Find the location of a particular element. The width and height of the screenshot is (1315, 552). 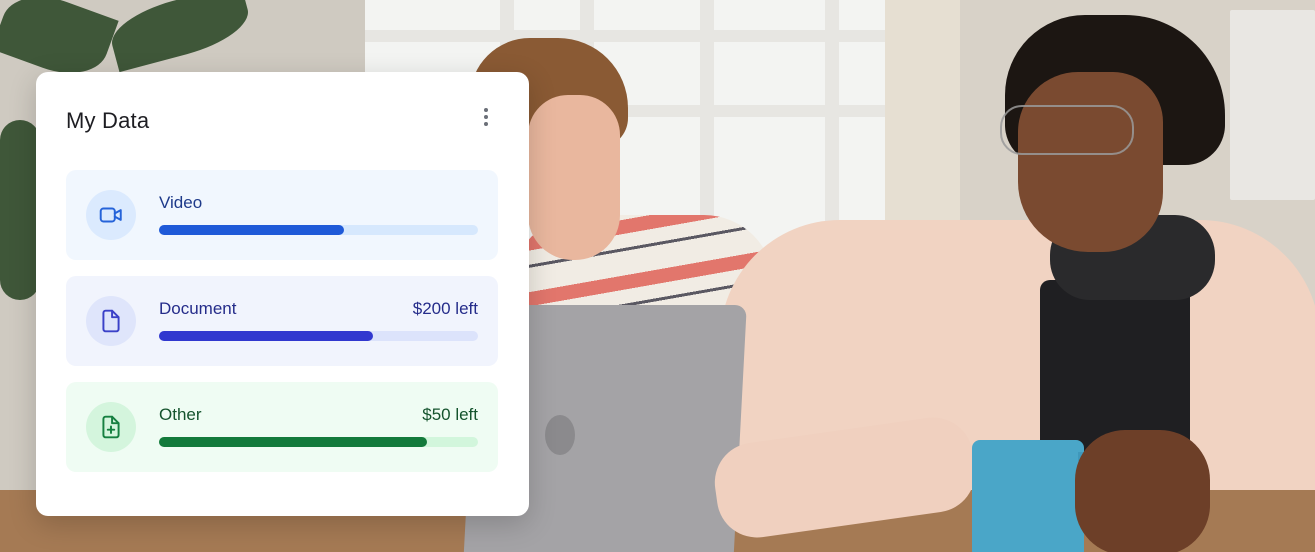

document-icon is located at coordinates (111, 321).